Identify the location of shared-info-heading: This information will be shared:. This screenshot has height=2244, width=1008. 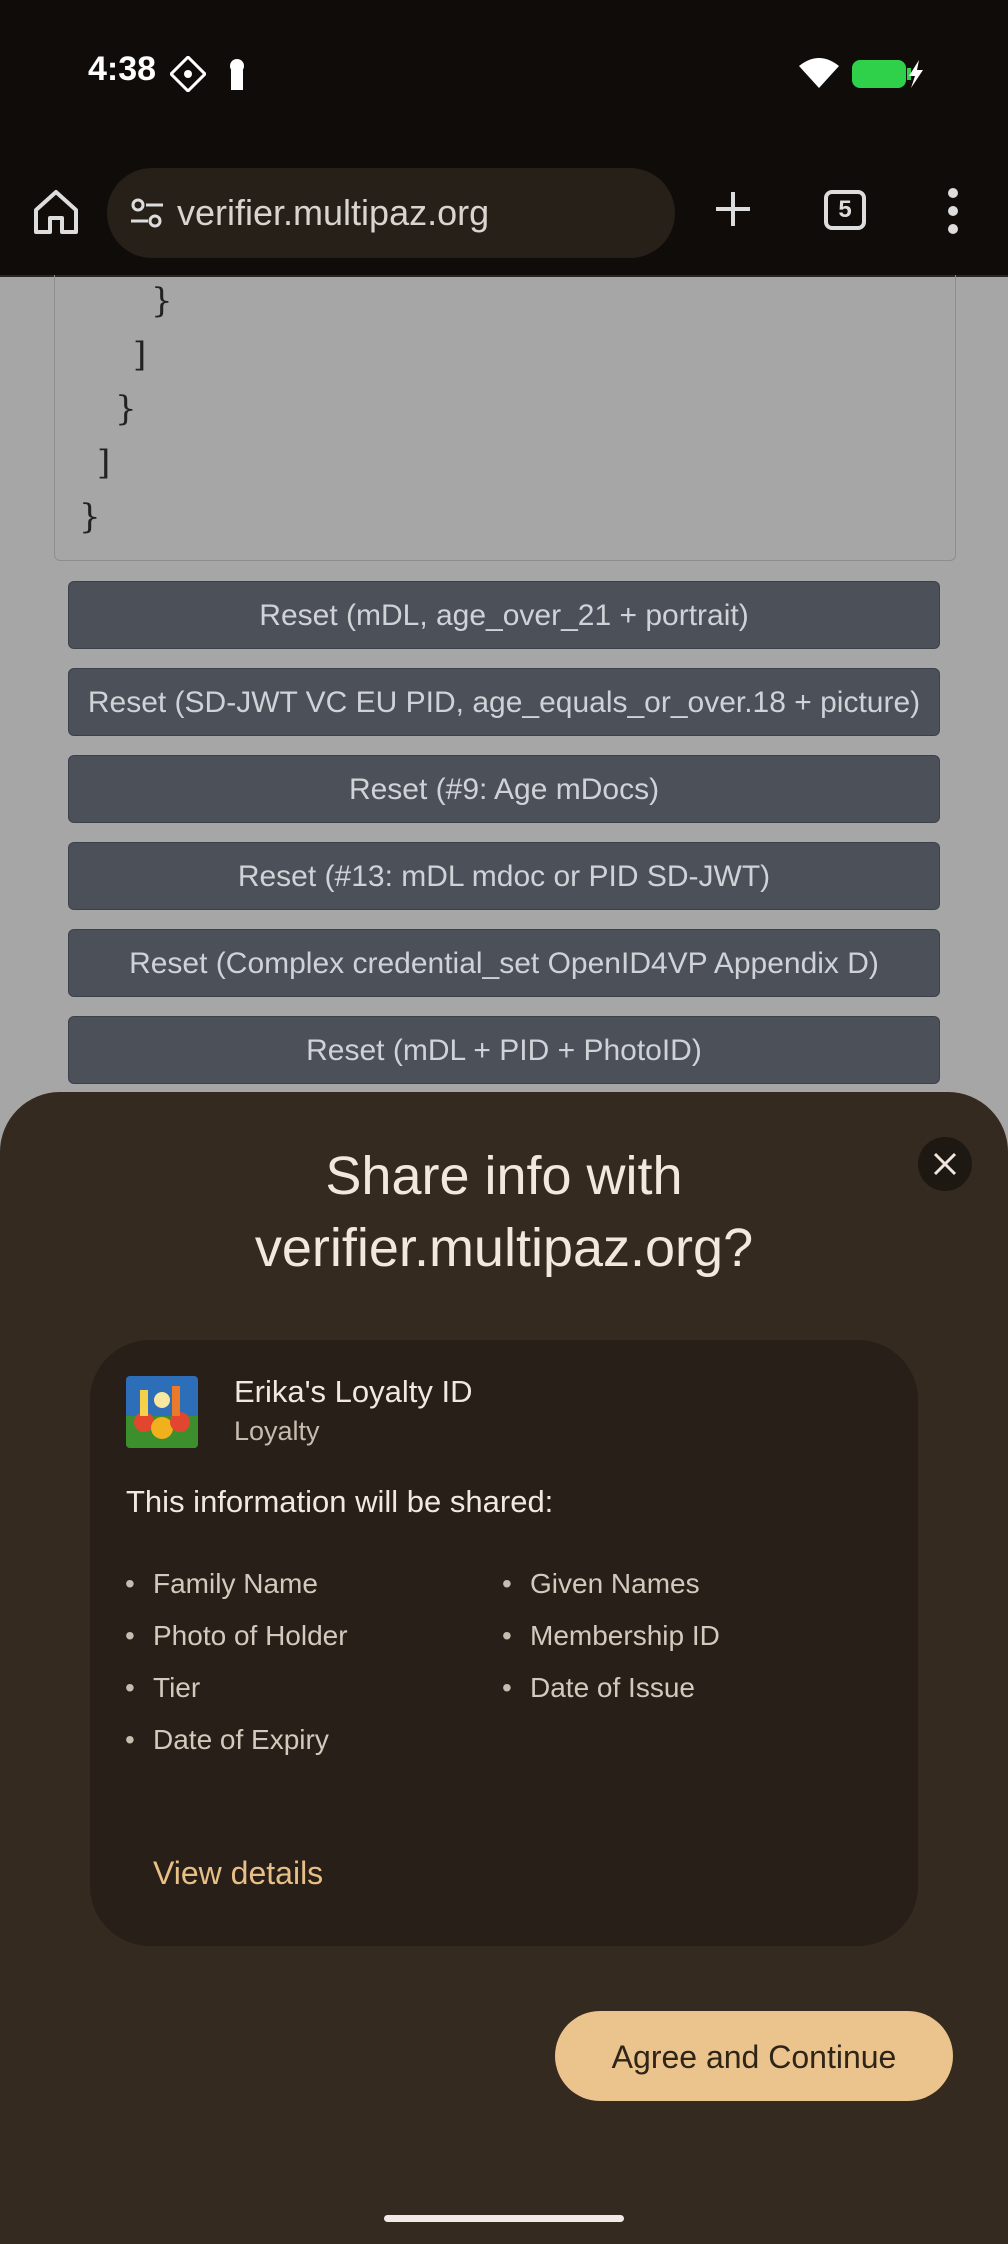
(340, 1501).